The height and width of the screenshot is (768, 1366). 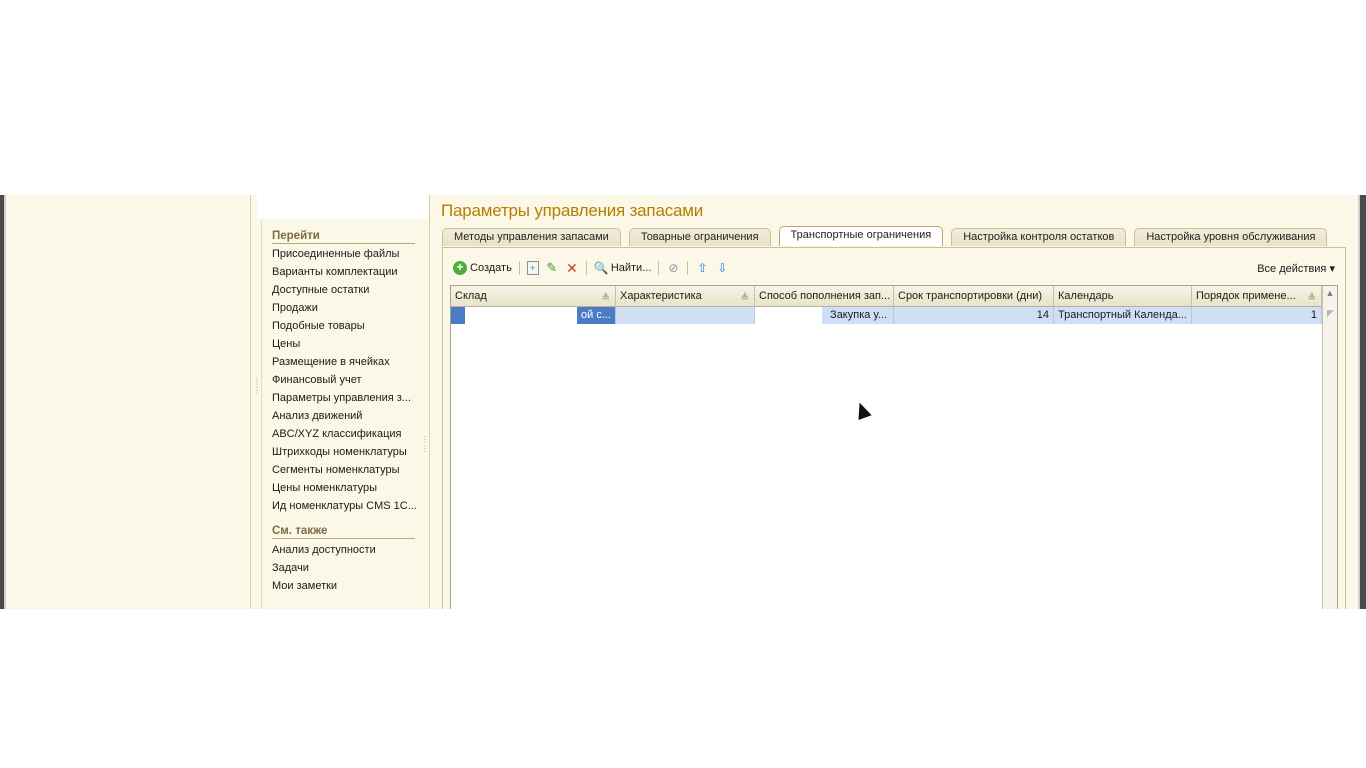 What do you see at coordinates (533, 296) in the screenshot?
I see `column-header: Склад ≜` at bounding box center [533, 296].